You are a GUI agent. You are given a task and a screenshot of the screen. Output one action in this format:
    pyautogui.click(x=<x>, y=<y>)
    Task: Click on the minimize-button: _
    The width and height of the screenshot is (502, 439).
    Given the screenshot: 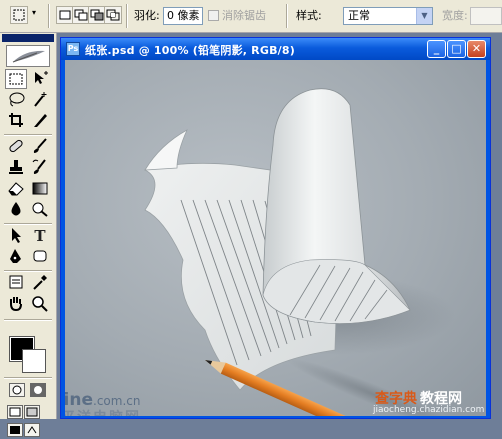 What is the action you would take?
    pyautogui.click(x=436, y=49)
    